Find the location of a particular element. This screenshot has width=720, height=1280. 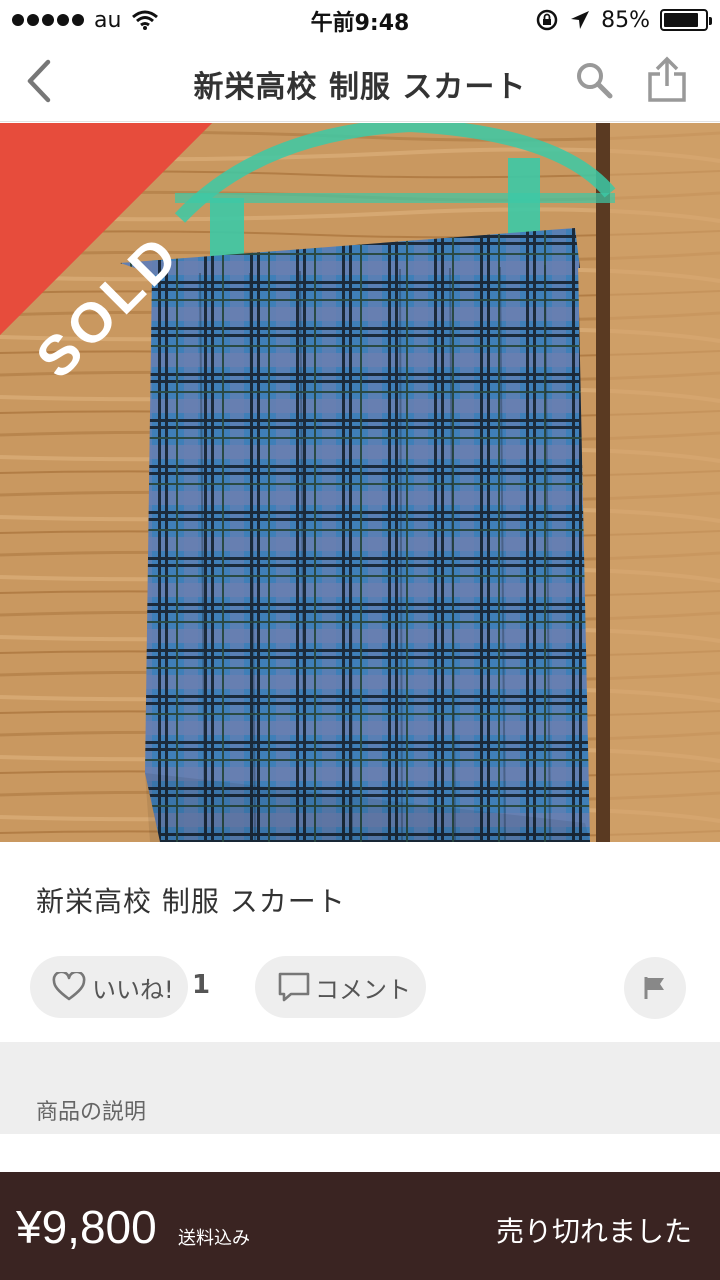

back-chevron-icon is located at coordinates (40, 81).